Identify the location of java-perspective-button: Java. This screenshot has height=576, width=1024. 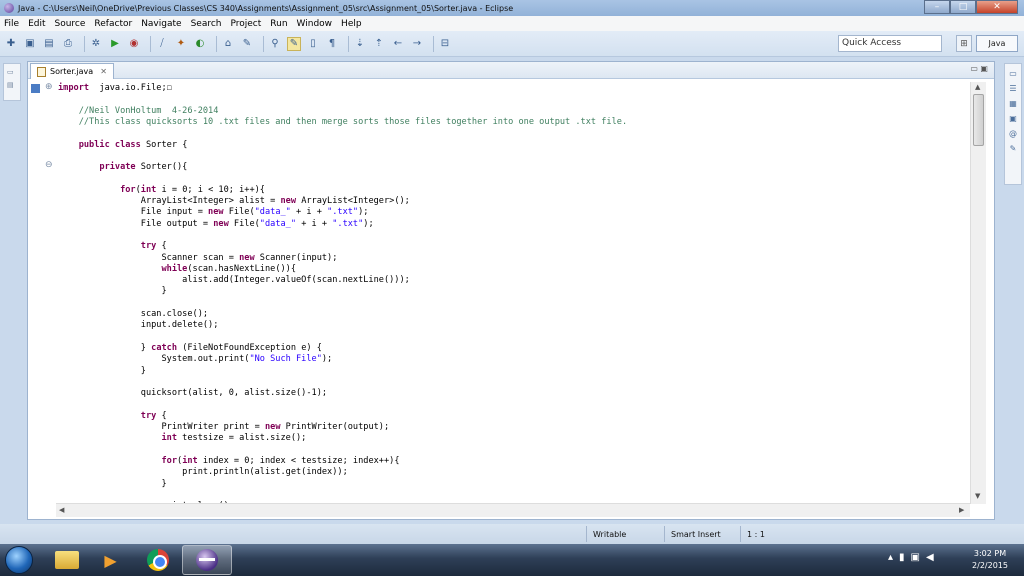
(997, 43).